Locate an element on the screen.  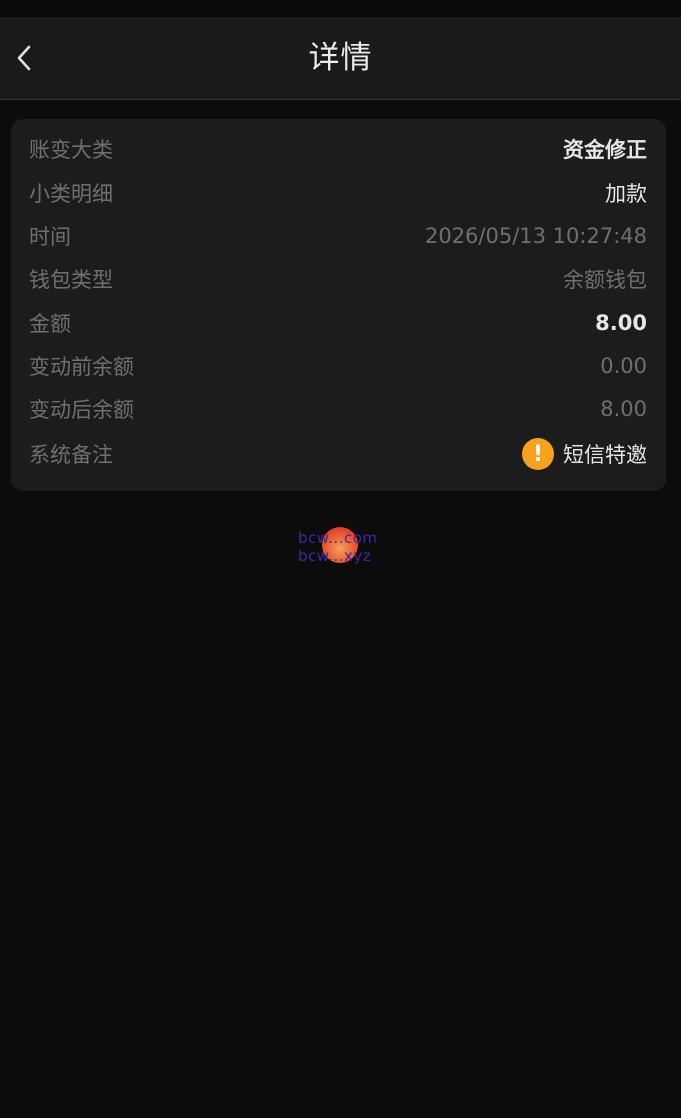
balance-after-value: 8.00 is located at coordinates (623, 409).